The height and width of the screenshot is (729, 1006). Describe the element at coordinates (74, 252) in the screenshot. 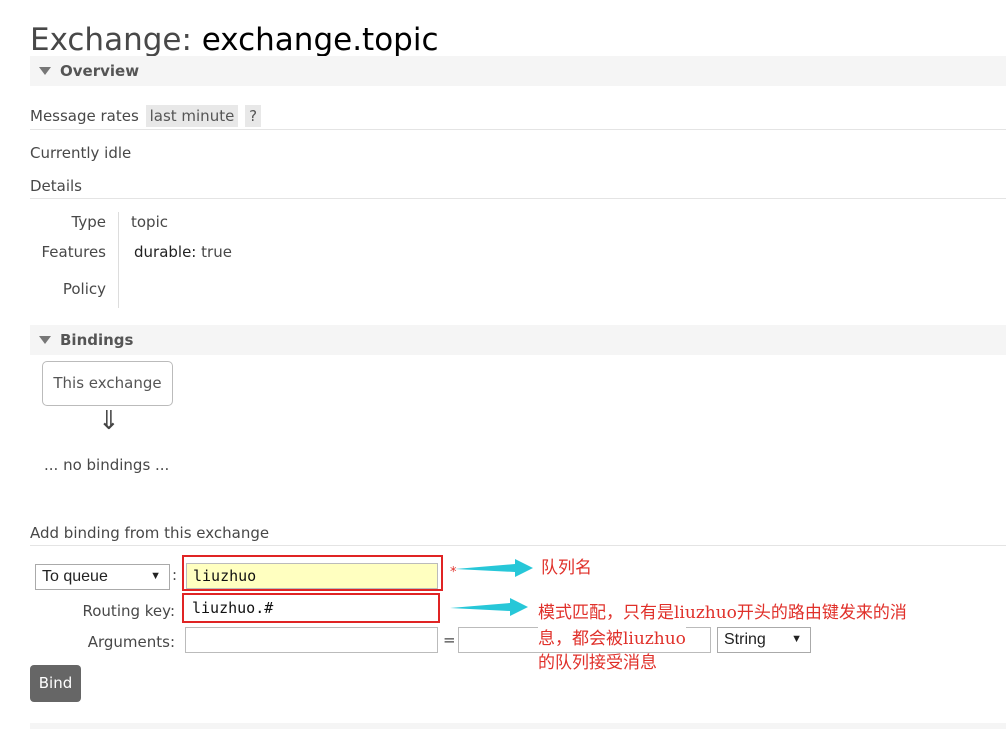

I see `details-features-key: Features` at that location.